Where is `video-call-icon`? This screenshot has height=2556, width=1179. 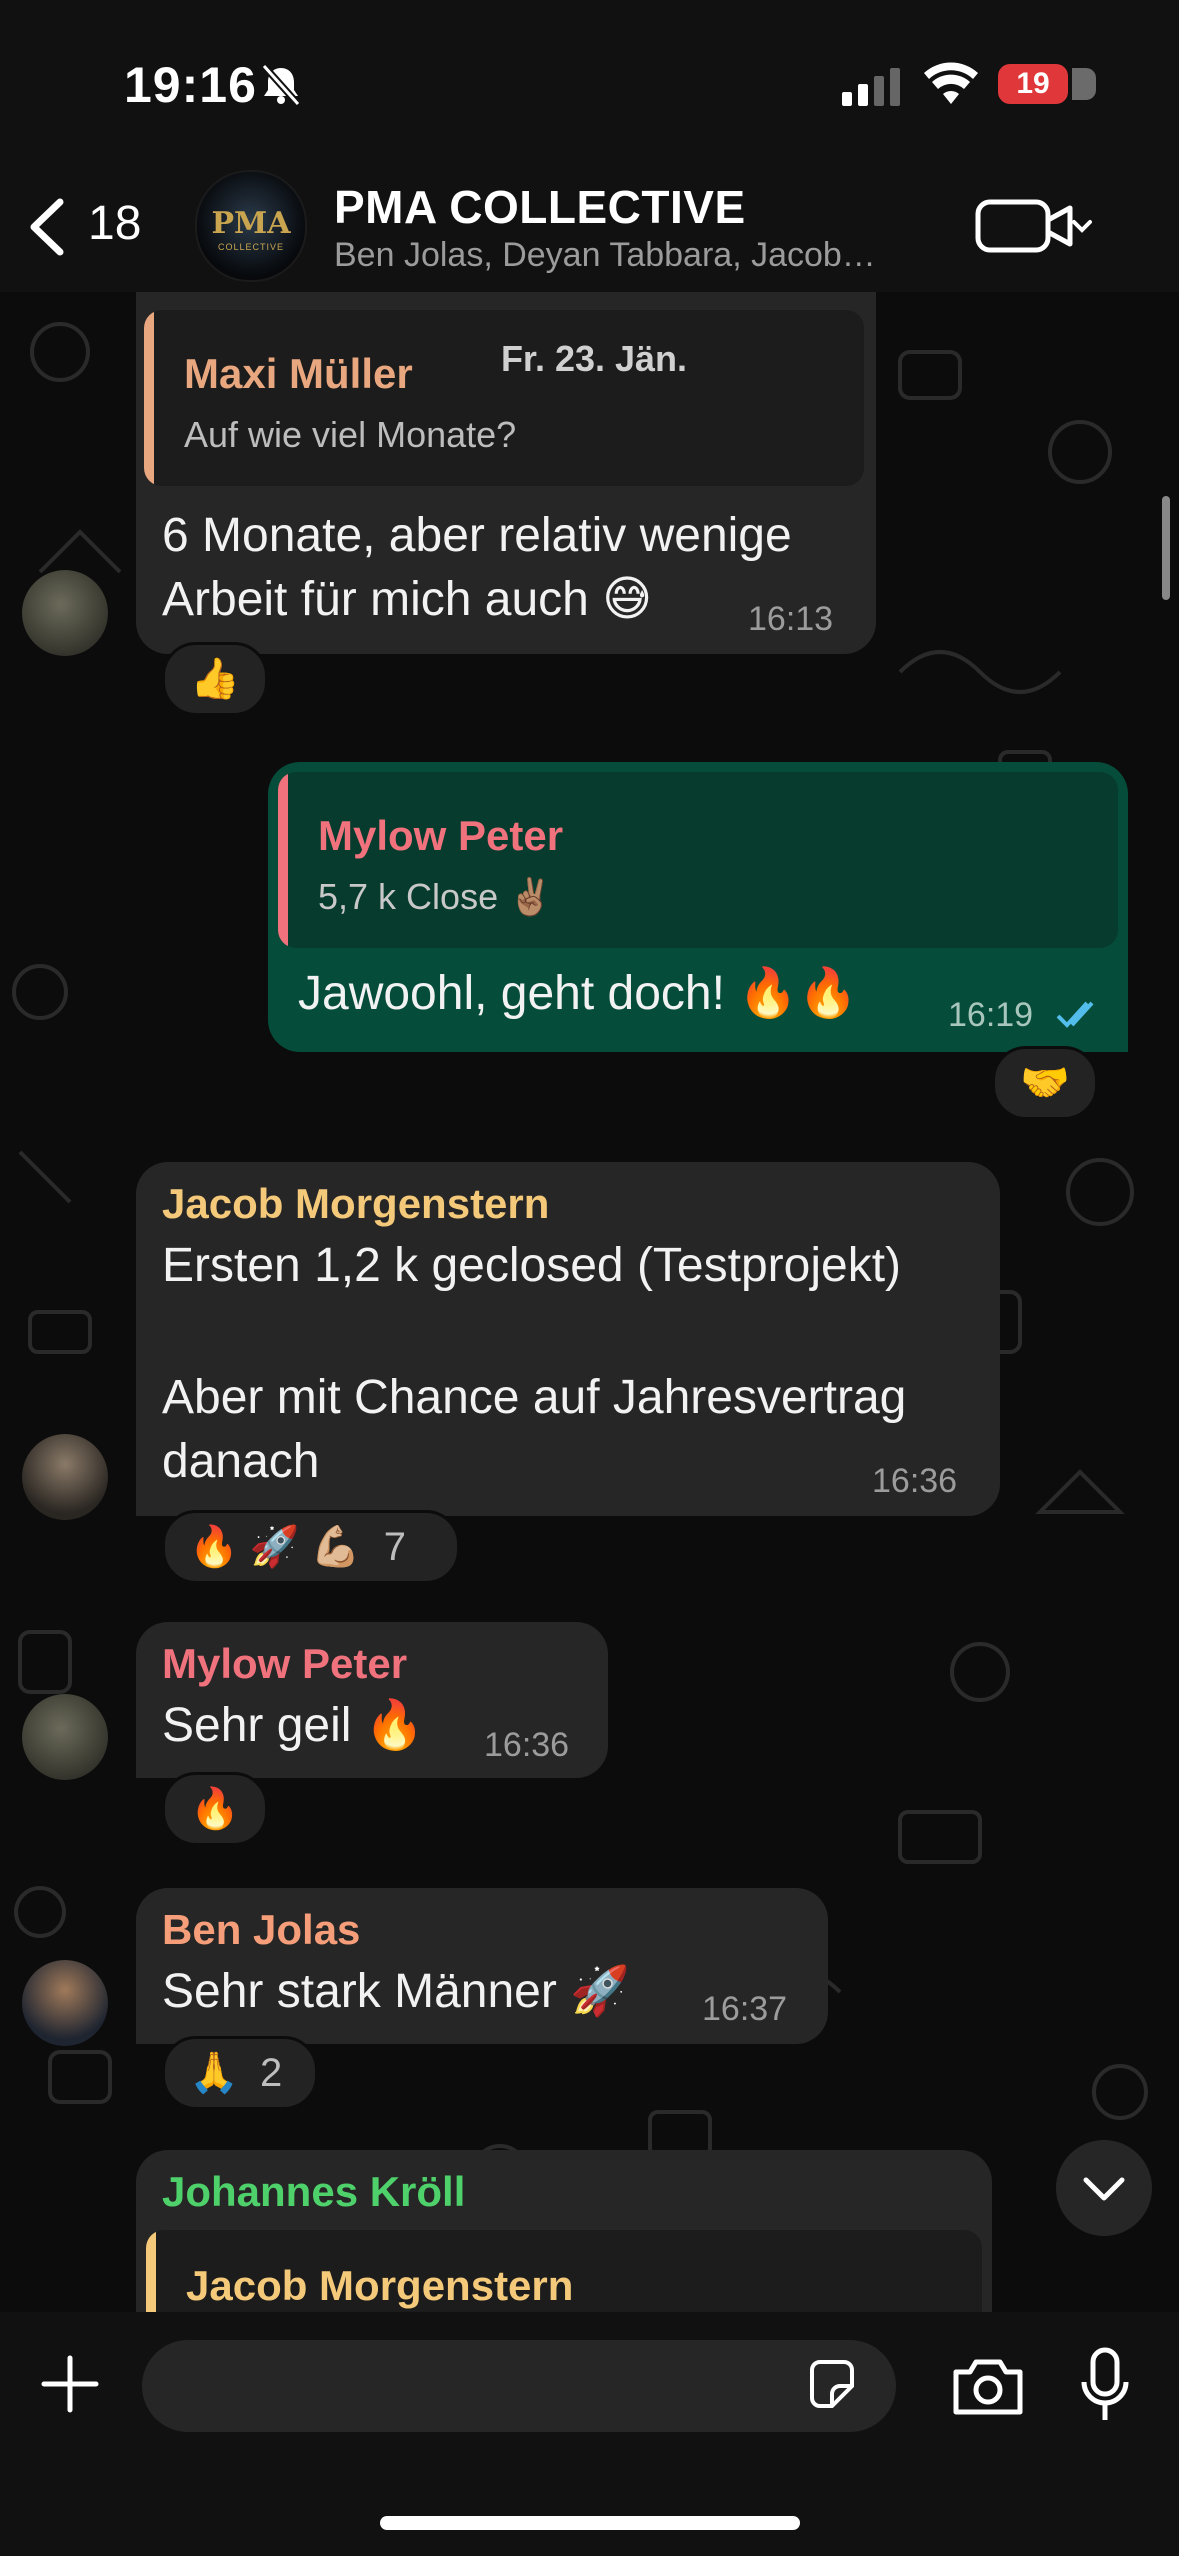 video-call-icon is located at coordinates (1034, 228).